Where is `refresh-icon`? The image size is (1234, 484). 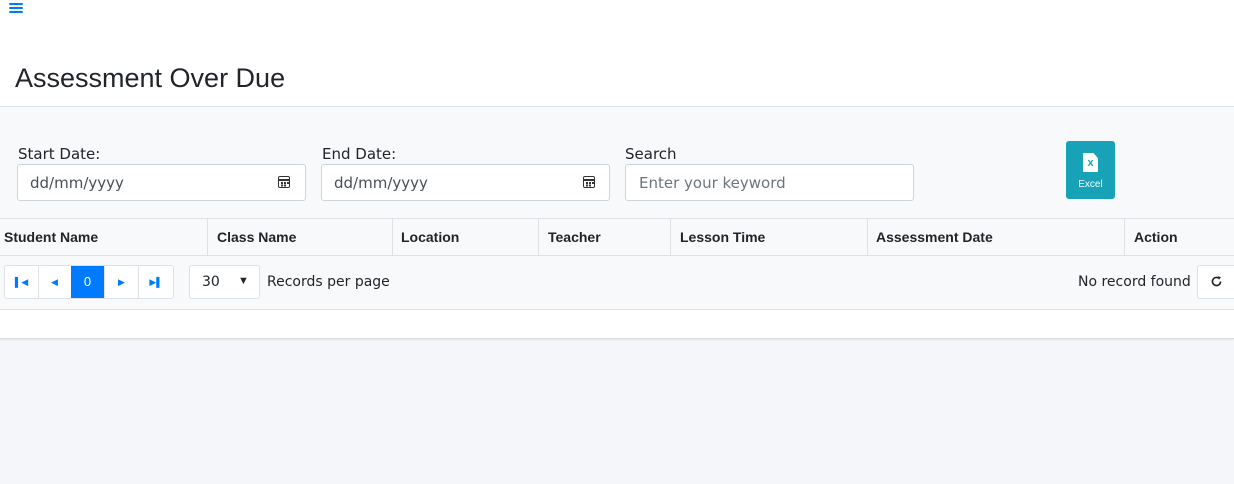
refresh-icon is located at coordinates (1216, 281).